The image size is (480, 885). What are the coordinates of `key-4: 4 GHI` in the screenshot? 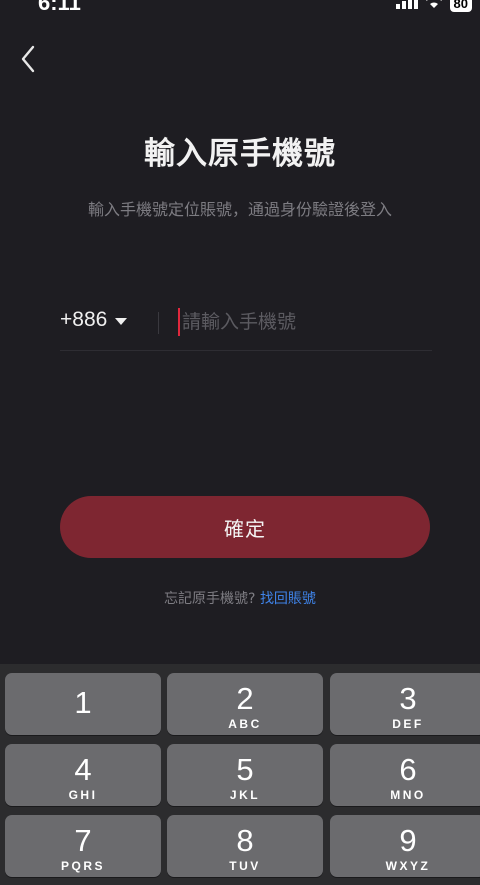 It's located at (83, 775).